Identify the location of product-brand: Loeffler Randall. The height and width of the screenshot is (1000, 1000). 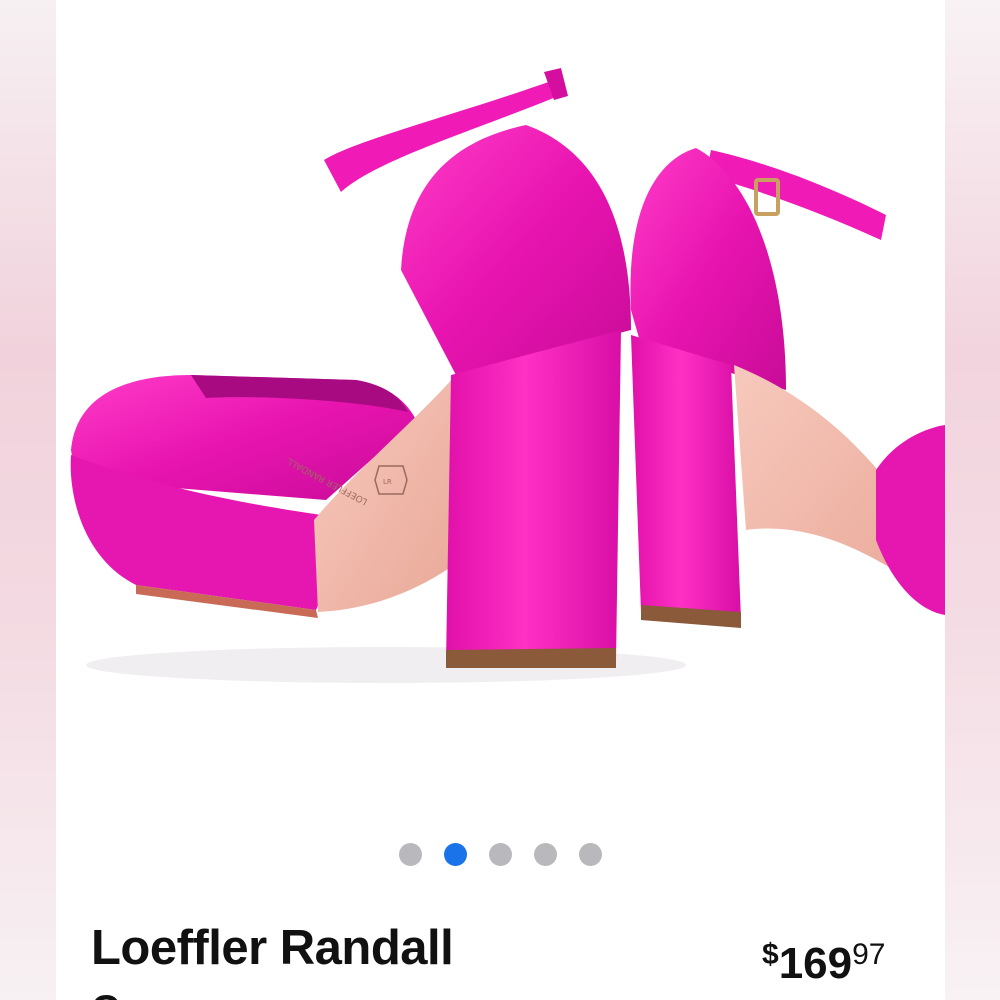
(272, 948).